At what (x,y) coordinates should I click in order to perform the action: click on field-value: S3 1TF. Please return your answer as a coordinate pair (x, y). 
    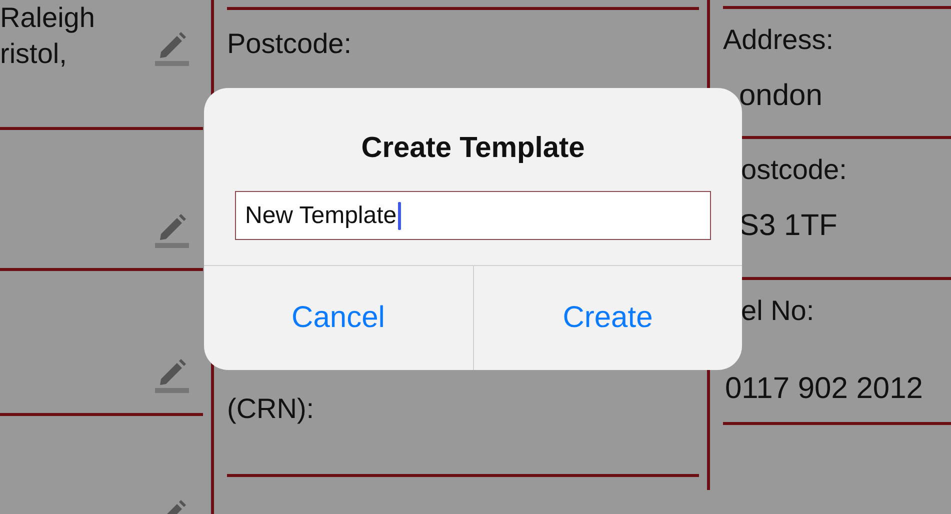
    Looking at the image, I should click on (788, 226).